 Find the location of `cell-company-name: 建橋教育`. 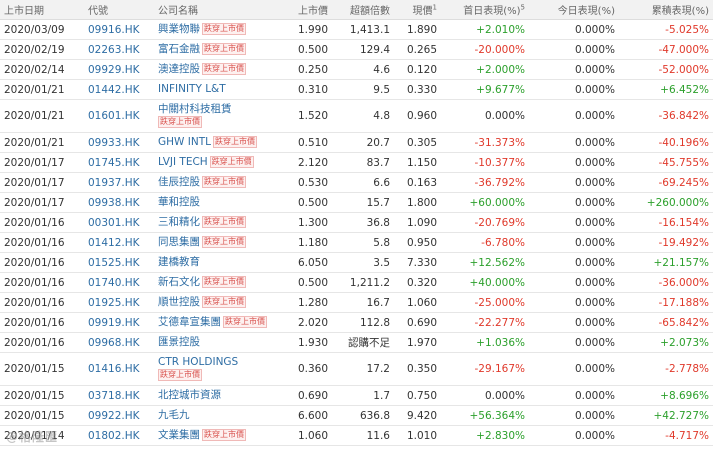

cell-company-name: 建橋教育 is located at coordinates (218, 262).